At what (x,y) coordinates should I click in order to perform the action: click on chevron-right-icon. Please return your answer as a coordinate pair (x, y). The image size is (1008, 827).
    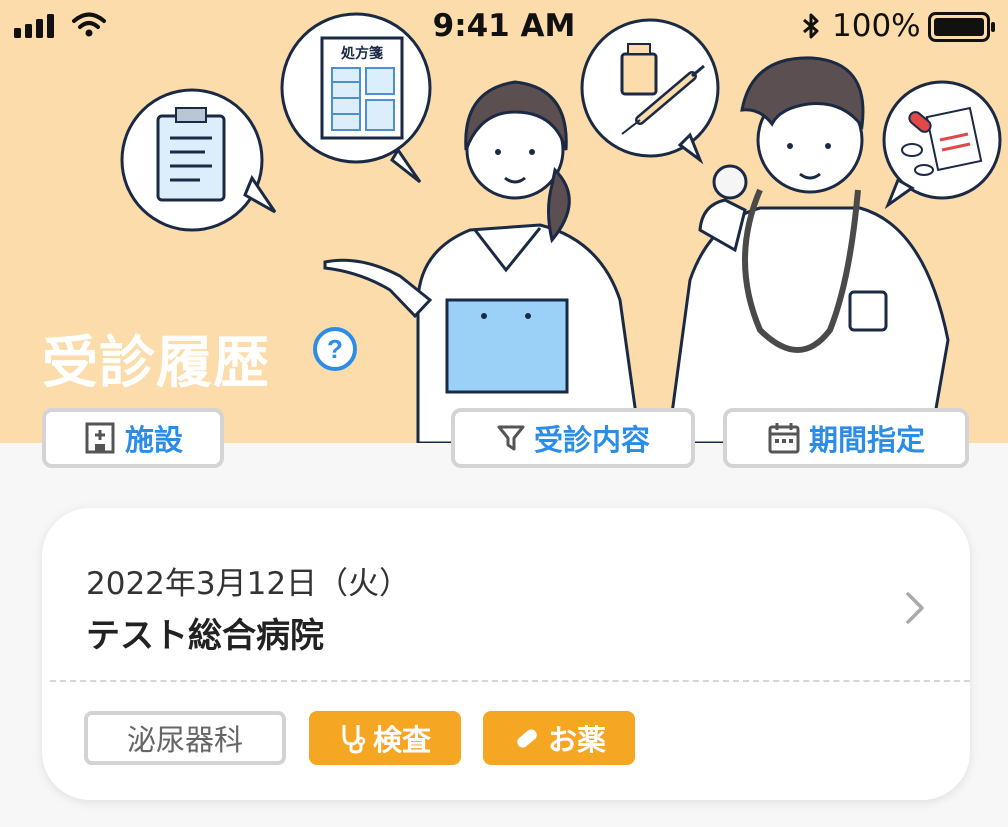
    Looking at the image, I should click on (915, 608).